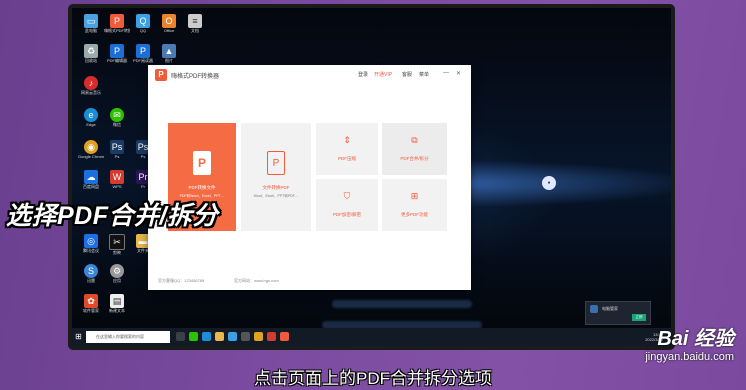  What do you see at coordinates (91, 179) in the screenshot?
I see `desktop-icon: ☁ 百度网盘` at bounding box center [91, 179].